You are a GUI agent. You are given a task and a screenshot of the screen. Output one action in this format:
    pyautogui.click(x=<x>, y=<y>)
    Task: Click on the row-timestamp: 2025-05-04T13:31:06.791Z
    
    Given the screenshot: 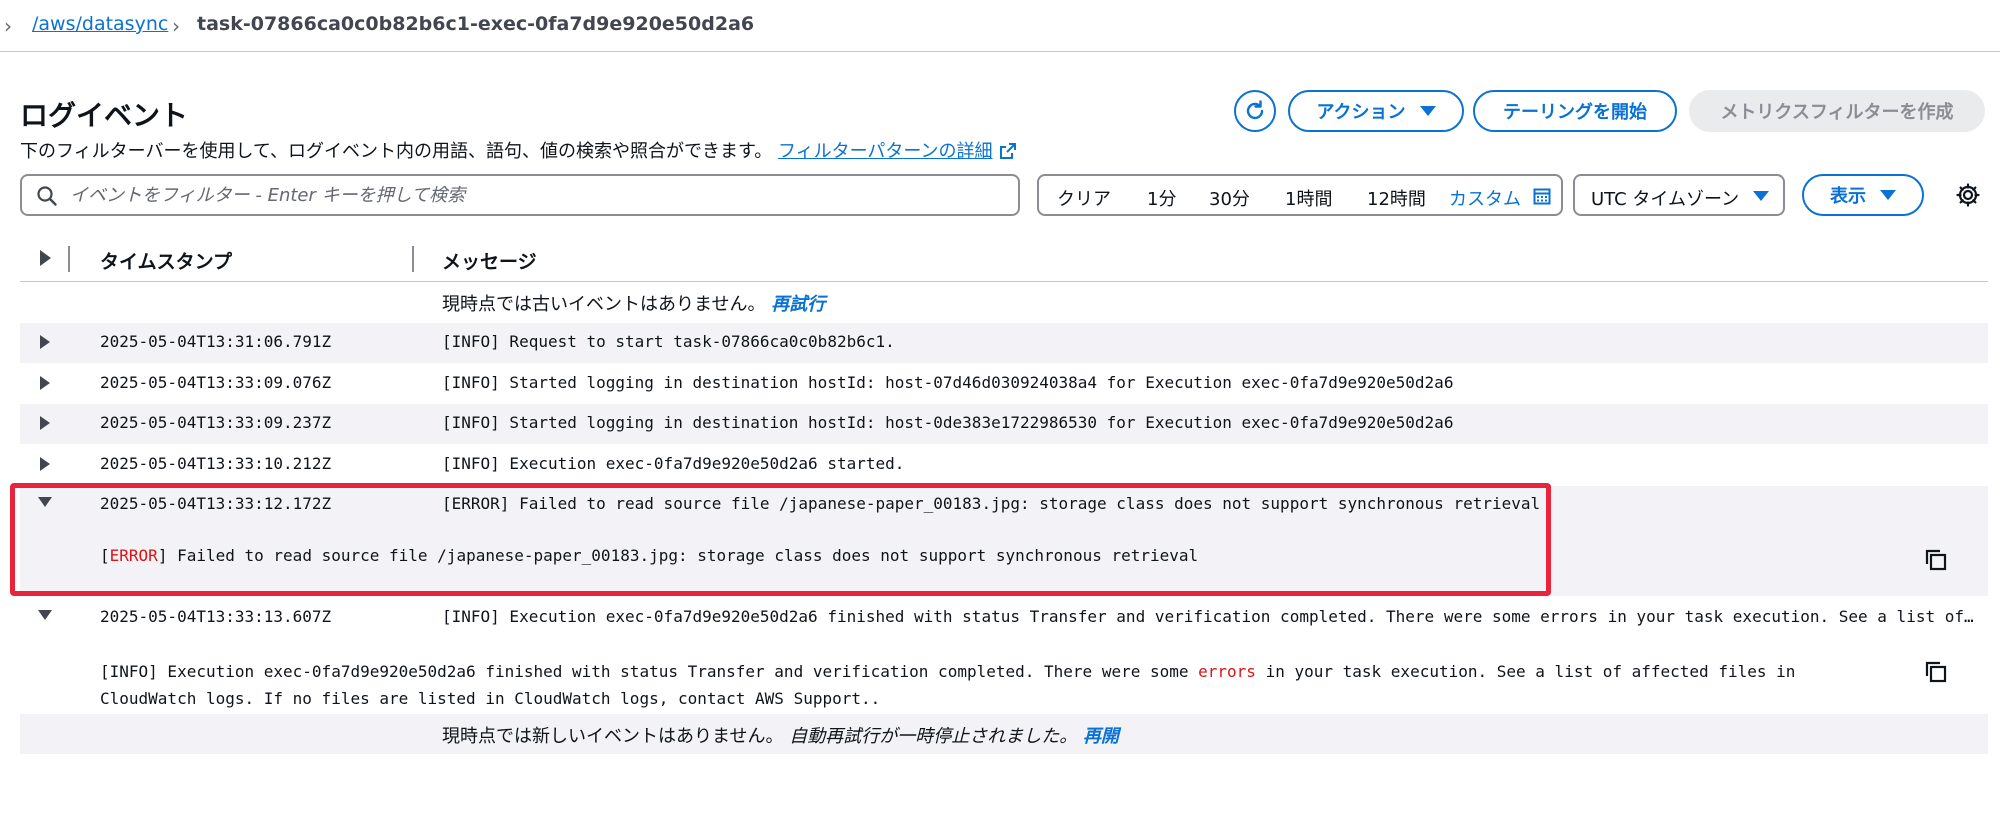 What is the action you would take?
    pyautogui.click(x=216, y=341)
    